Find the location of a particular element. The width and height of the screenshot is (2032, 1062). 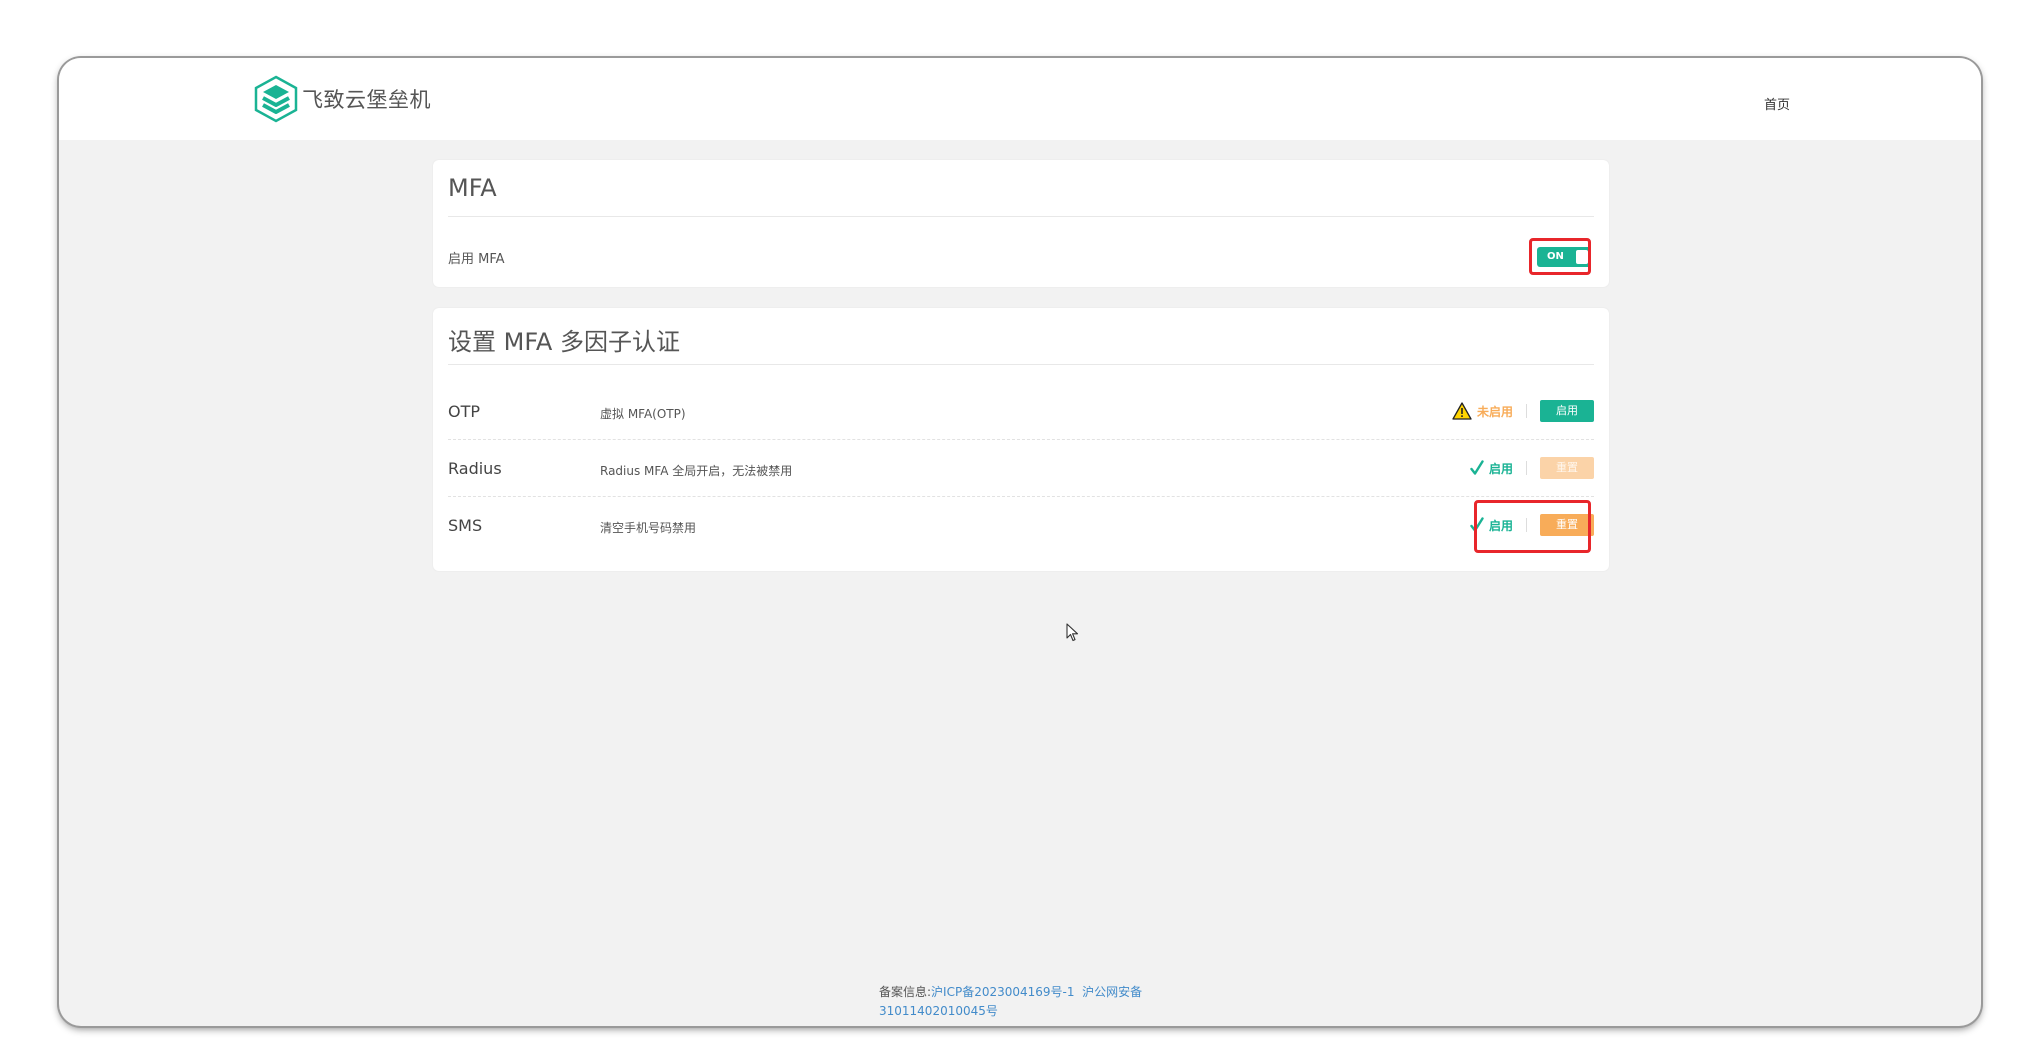

warning-icon is located at coordinates (1462, 411).